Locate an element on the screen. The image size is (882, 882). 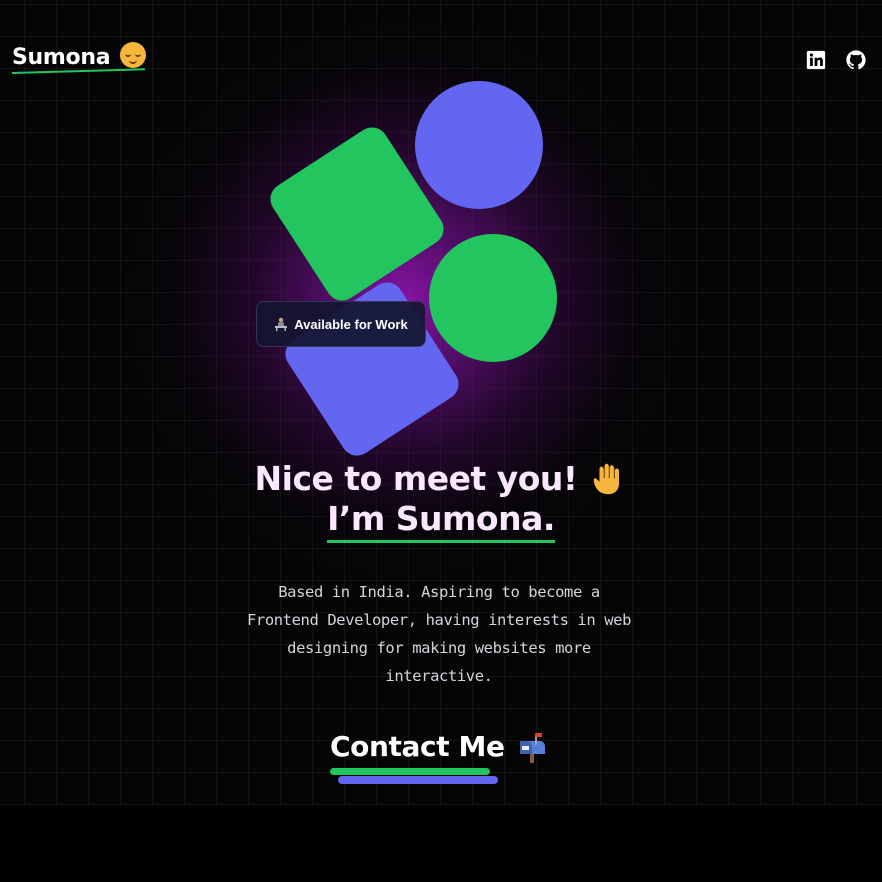
availability-badge: Available for Work is located at coordinates (341, 324).